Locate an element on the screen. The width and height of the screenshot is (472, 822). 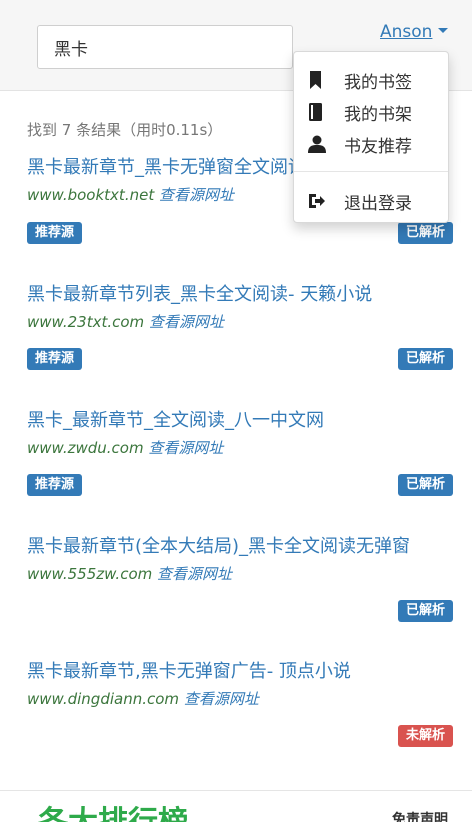
menu-item-bookmarks: 我的书签 is located at coordinates (371, 80).